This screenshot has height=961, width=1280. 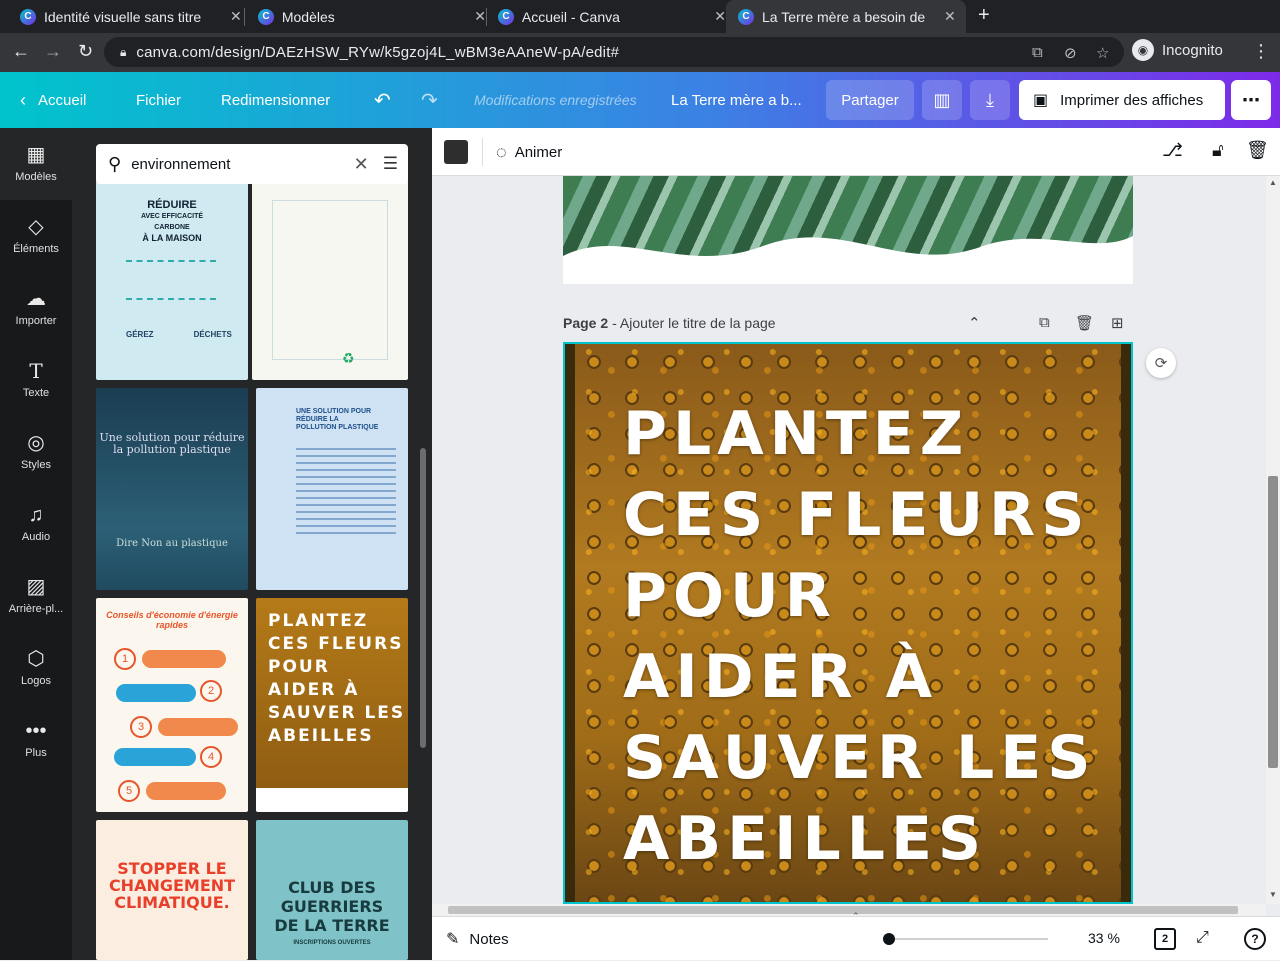 What do you see at coordinates (870, 100) in the screenshot?
I see `share-button: Partager` at bounding box center [870, 100].